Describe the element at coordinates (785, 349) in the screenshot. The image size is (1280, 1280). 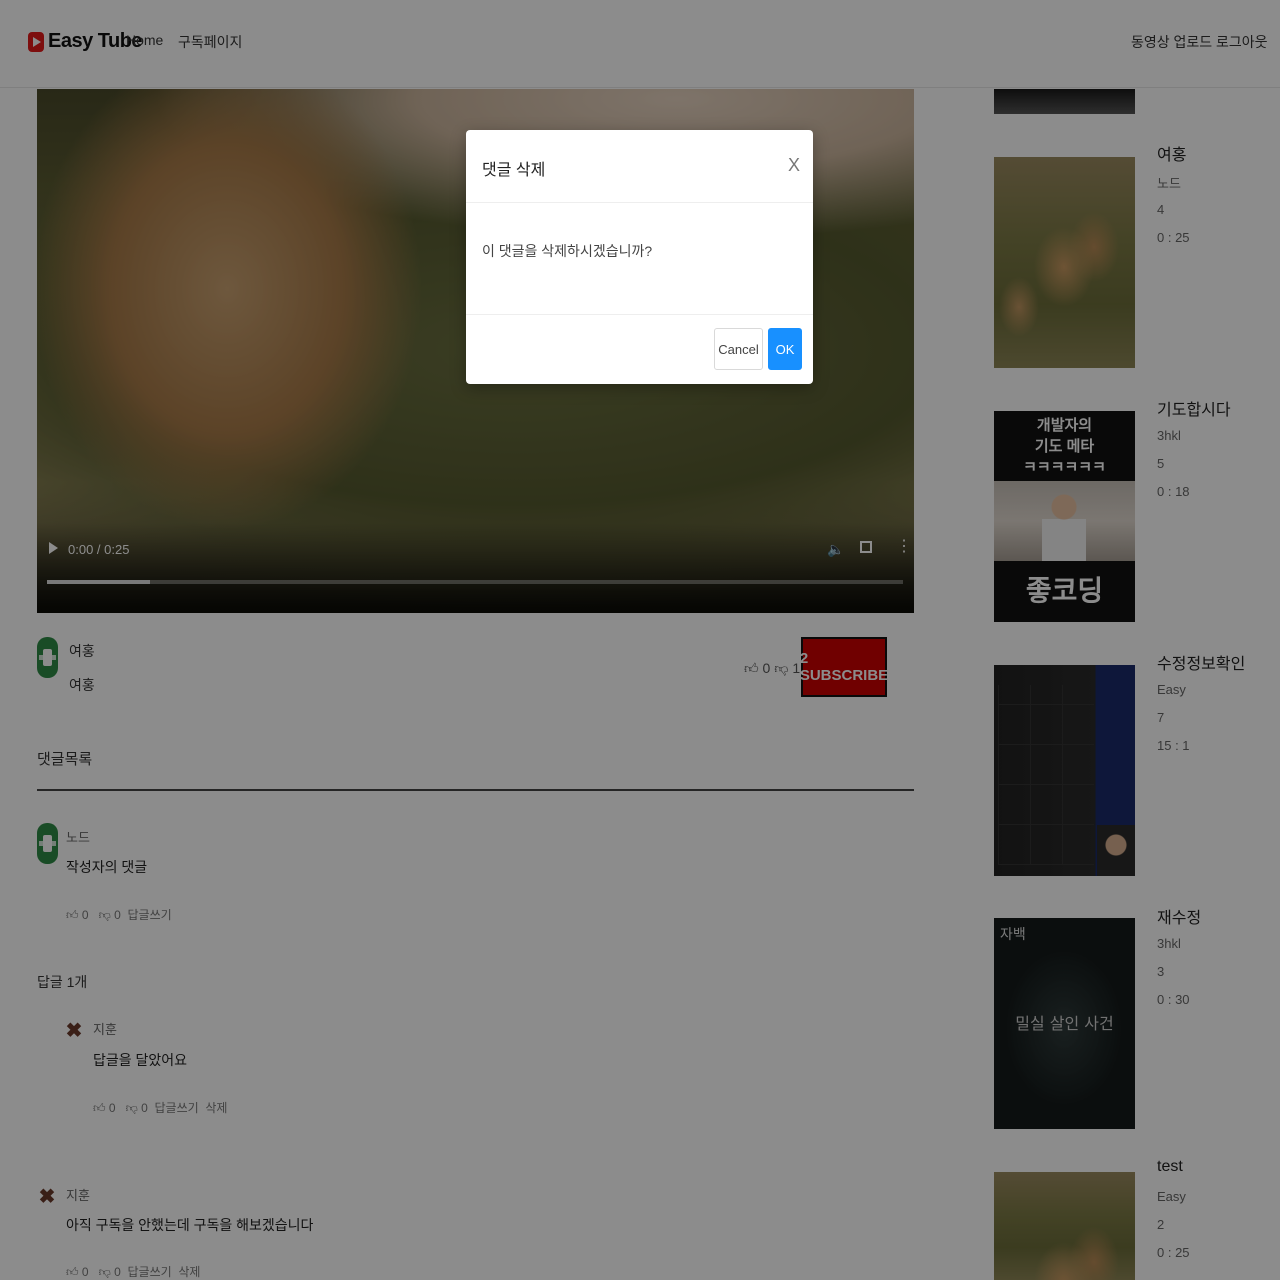
I see `ok-button: OK` at that location.